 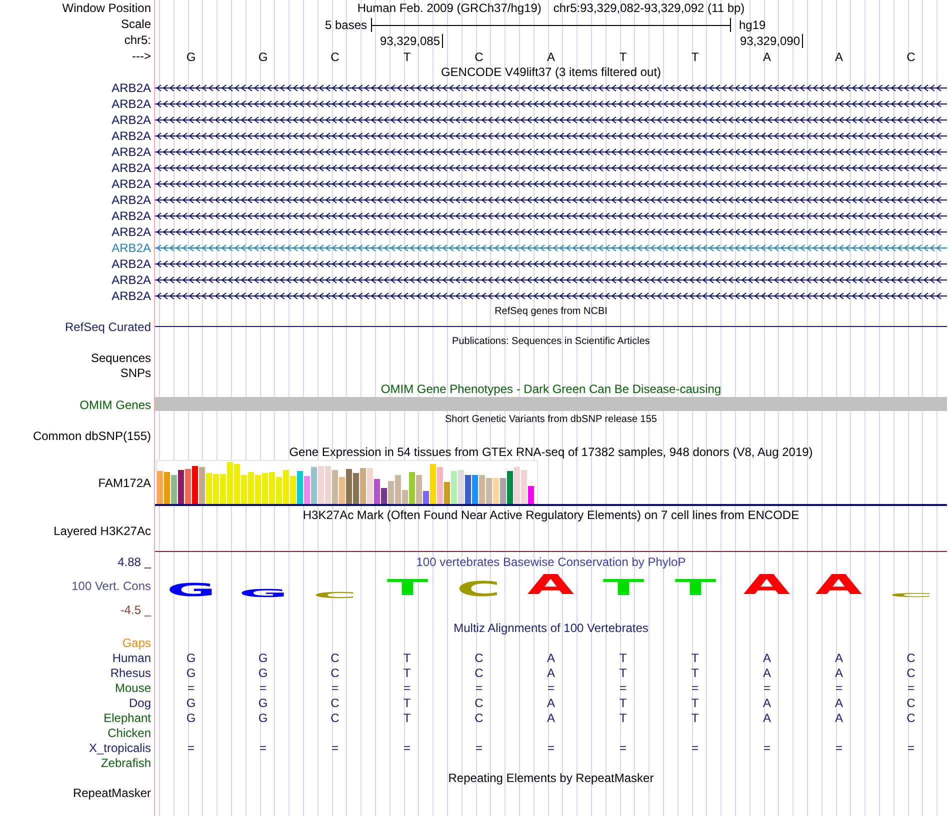 I want to click on track-title: 100 vertebrates Basewise Conservation by PhyloP, so click(x=551, y=561).